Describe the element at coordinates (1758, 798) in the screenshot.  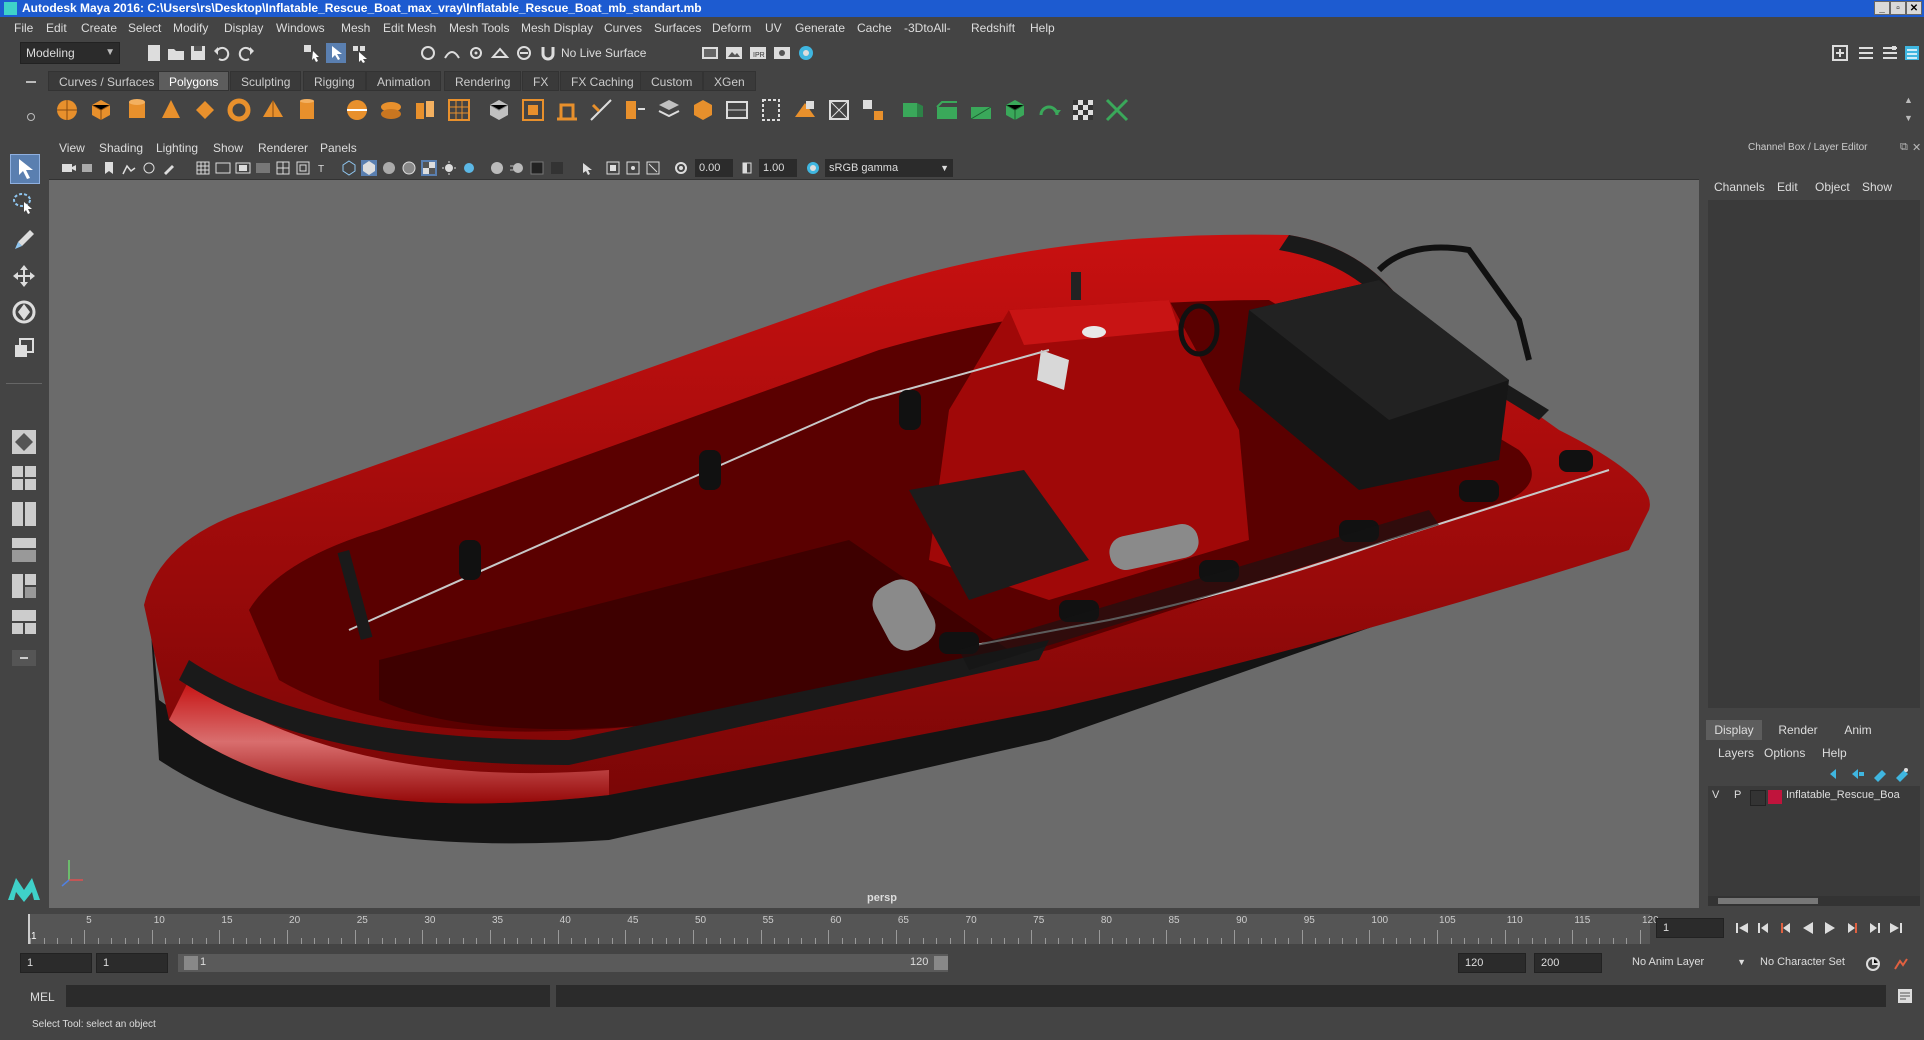
I see `layer-reference-toggle` at that location.